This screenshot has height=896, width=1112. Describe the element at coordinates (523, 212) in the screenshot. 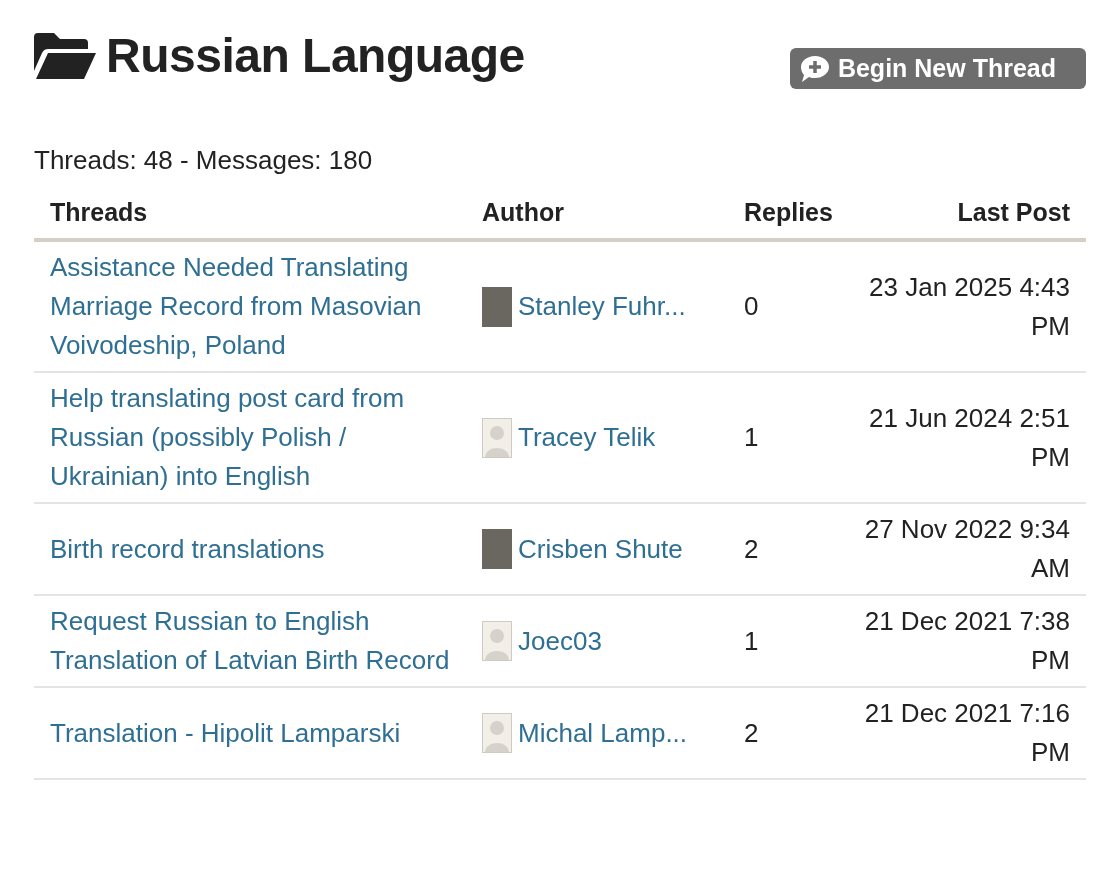

I see `column-header: Author` at that location.